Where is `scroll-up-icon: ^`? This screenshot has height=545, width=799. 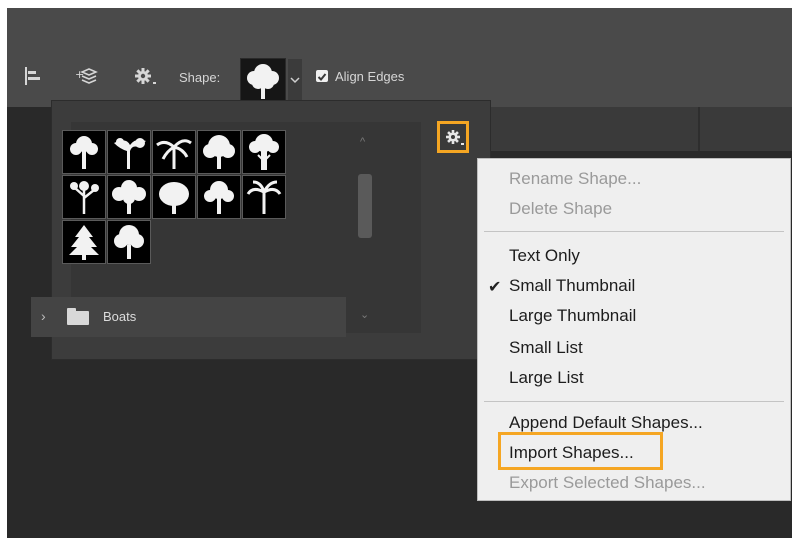 scroll-up-icon: ^ is located at coordinates (362, 142).